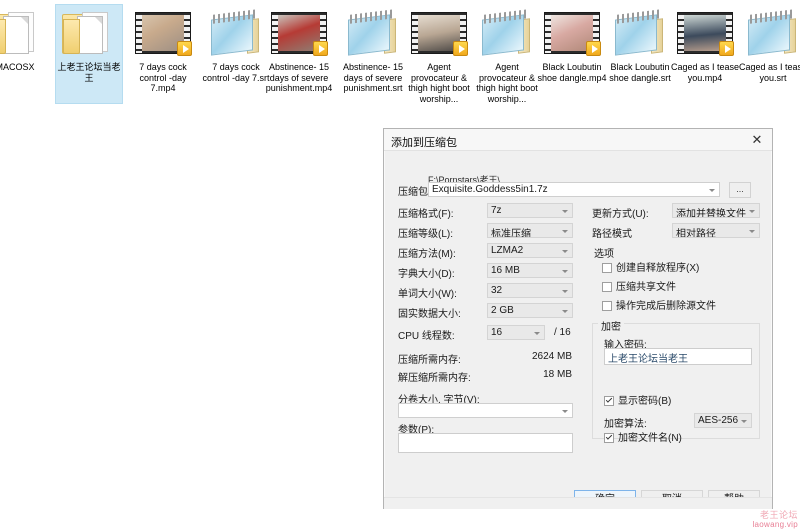 This screenshot has height=531, width=800. Describe the element at coordinates (620, 214) in the screenshot. I see `update-mode-label: 更新方式(U):` at that location.